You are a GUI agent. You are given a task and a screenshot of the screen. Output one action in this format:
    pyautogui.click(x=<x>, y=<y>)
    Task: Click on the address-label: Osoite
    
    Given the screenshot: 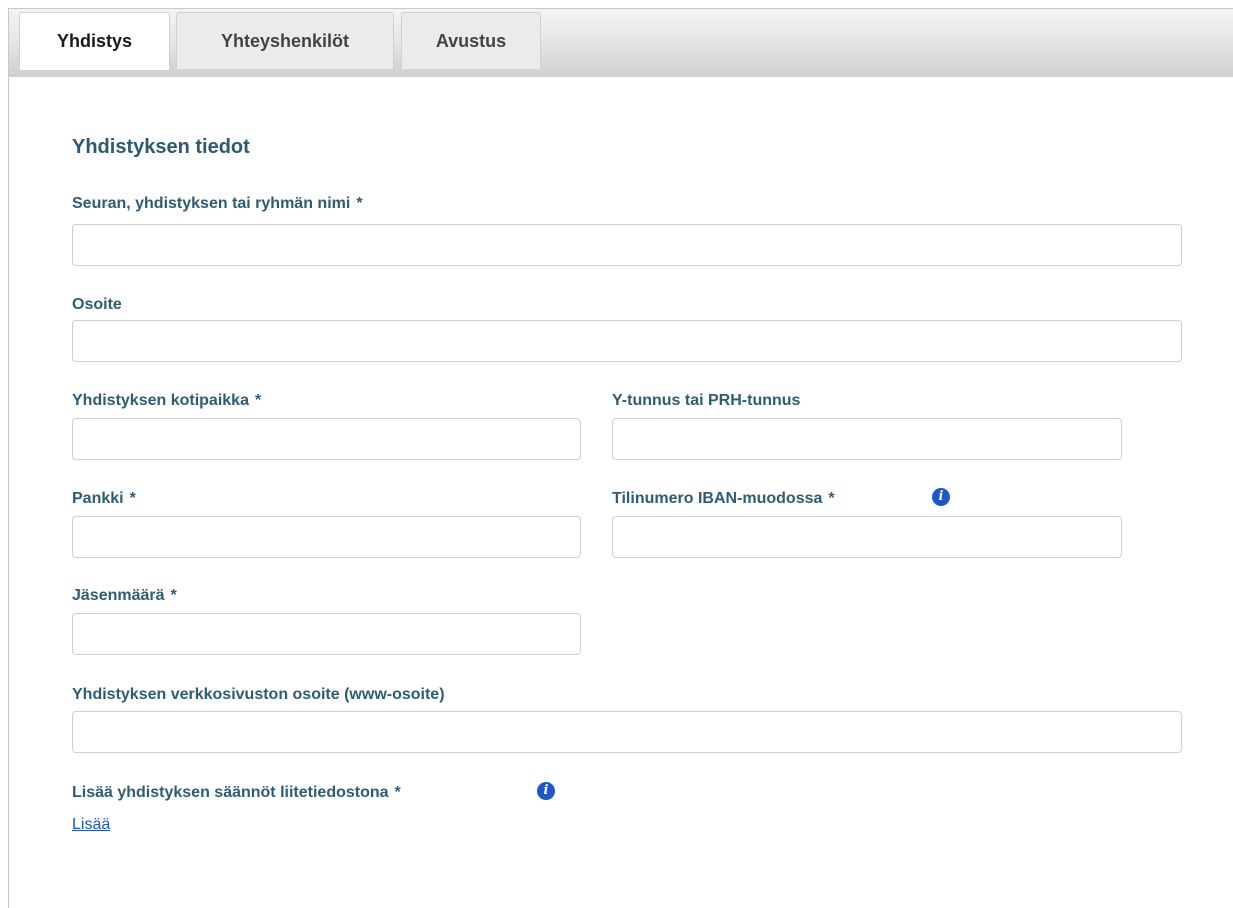 What is the action you would take?
    pyautogui.click(x=97, y=305)
    